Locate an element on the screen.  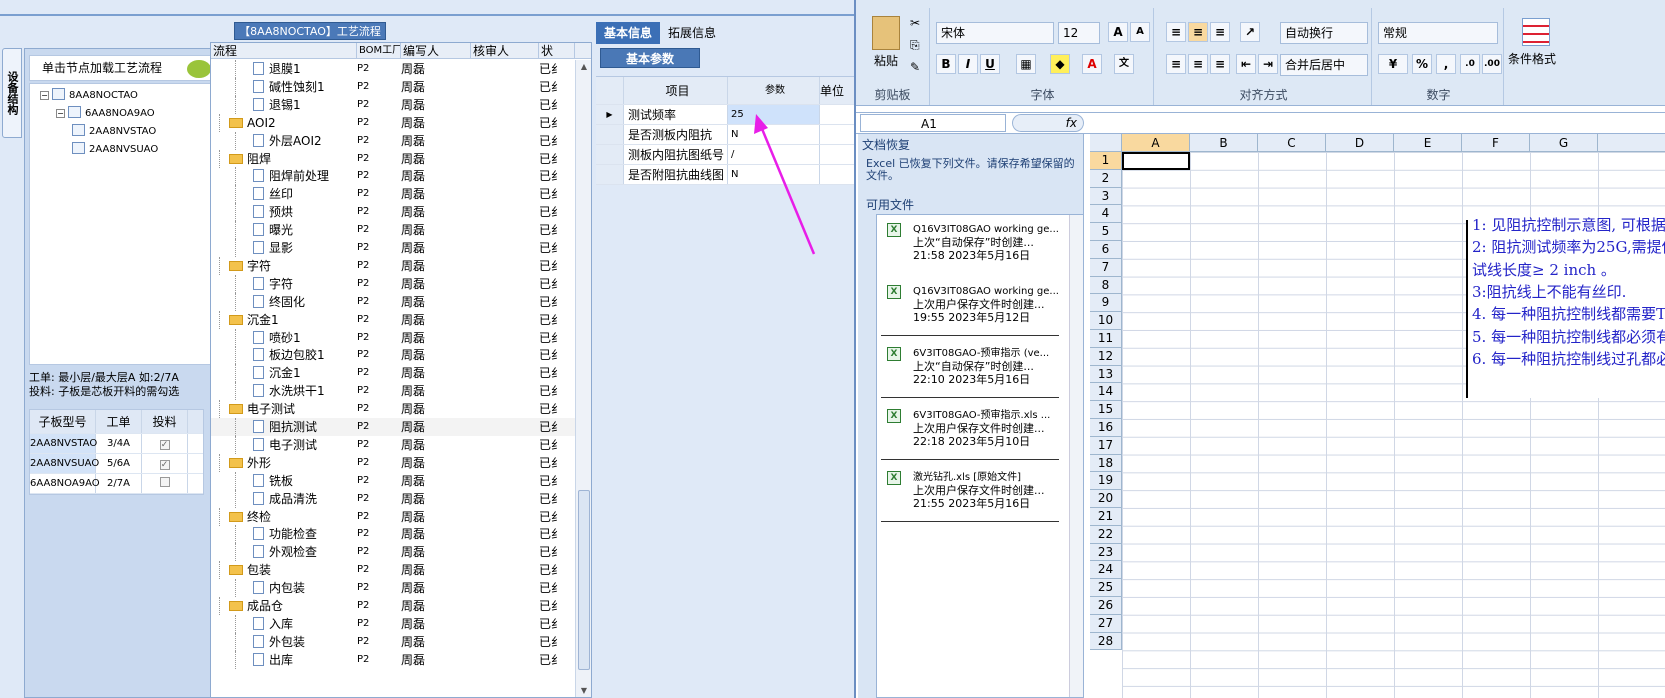
tab-basic-info: 基本信息 is located at coordinates (628, 33).